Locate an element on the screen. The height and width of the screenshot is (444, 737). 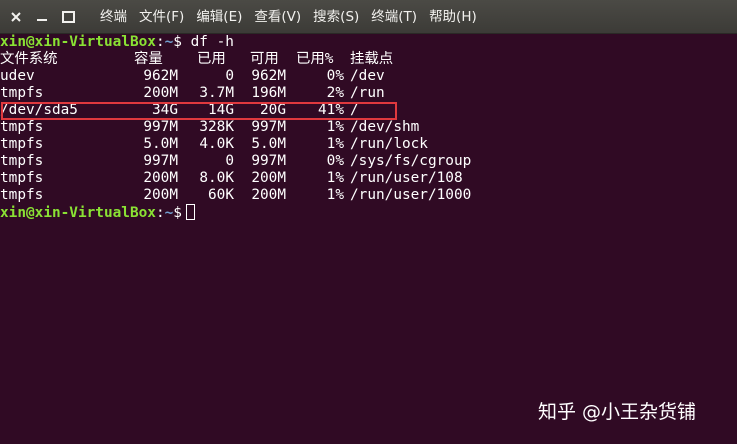
table-row: tmpfs 997M 328K 997M 1% /dev/shm is located at coordinates (368, 127).